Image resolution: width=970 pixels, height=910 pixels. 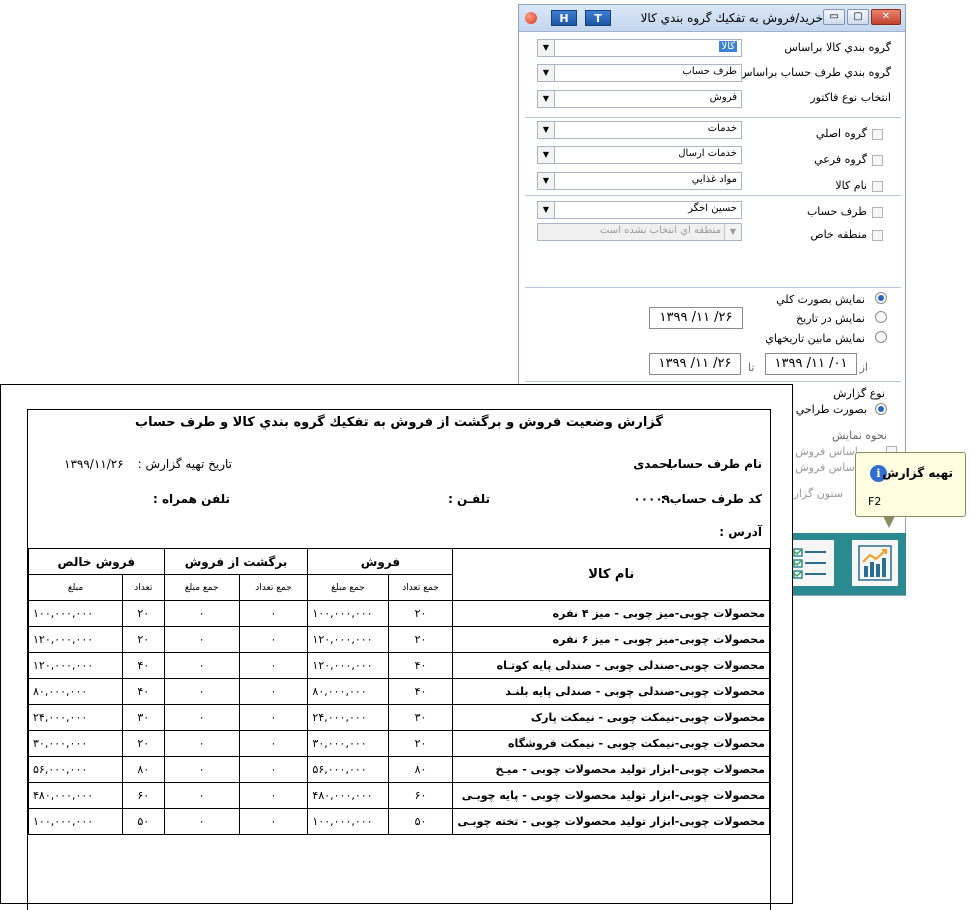 What do you see at coordinates (399, 574) in the screenshot?
I see `table-header-row: فروش خالص برگشت از فروش فروش نام كالا` at bounding box center [399, 574].